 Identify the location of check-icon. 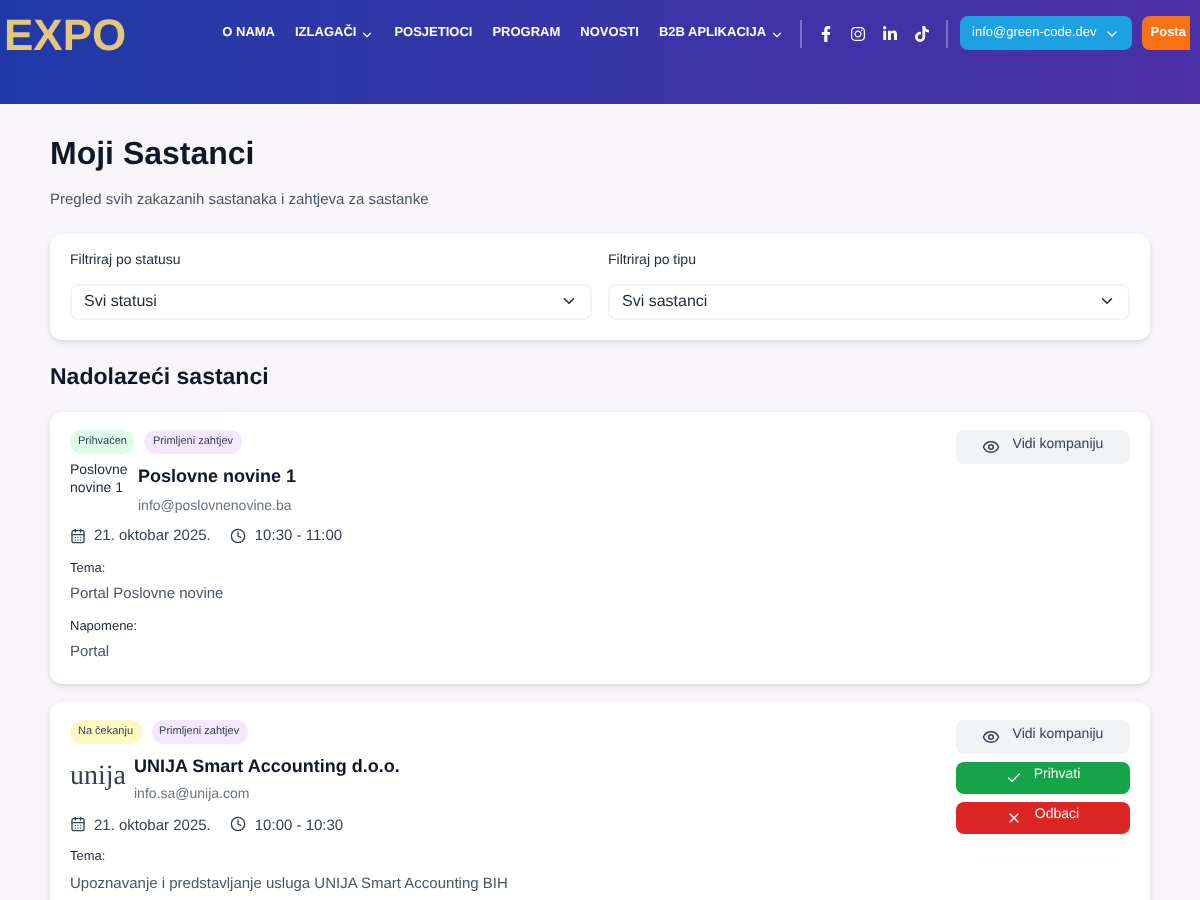
(1013, 777).